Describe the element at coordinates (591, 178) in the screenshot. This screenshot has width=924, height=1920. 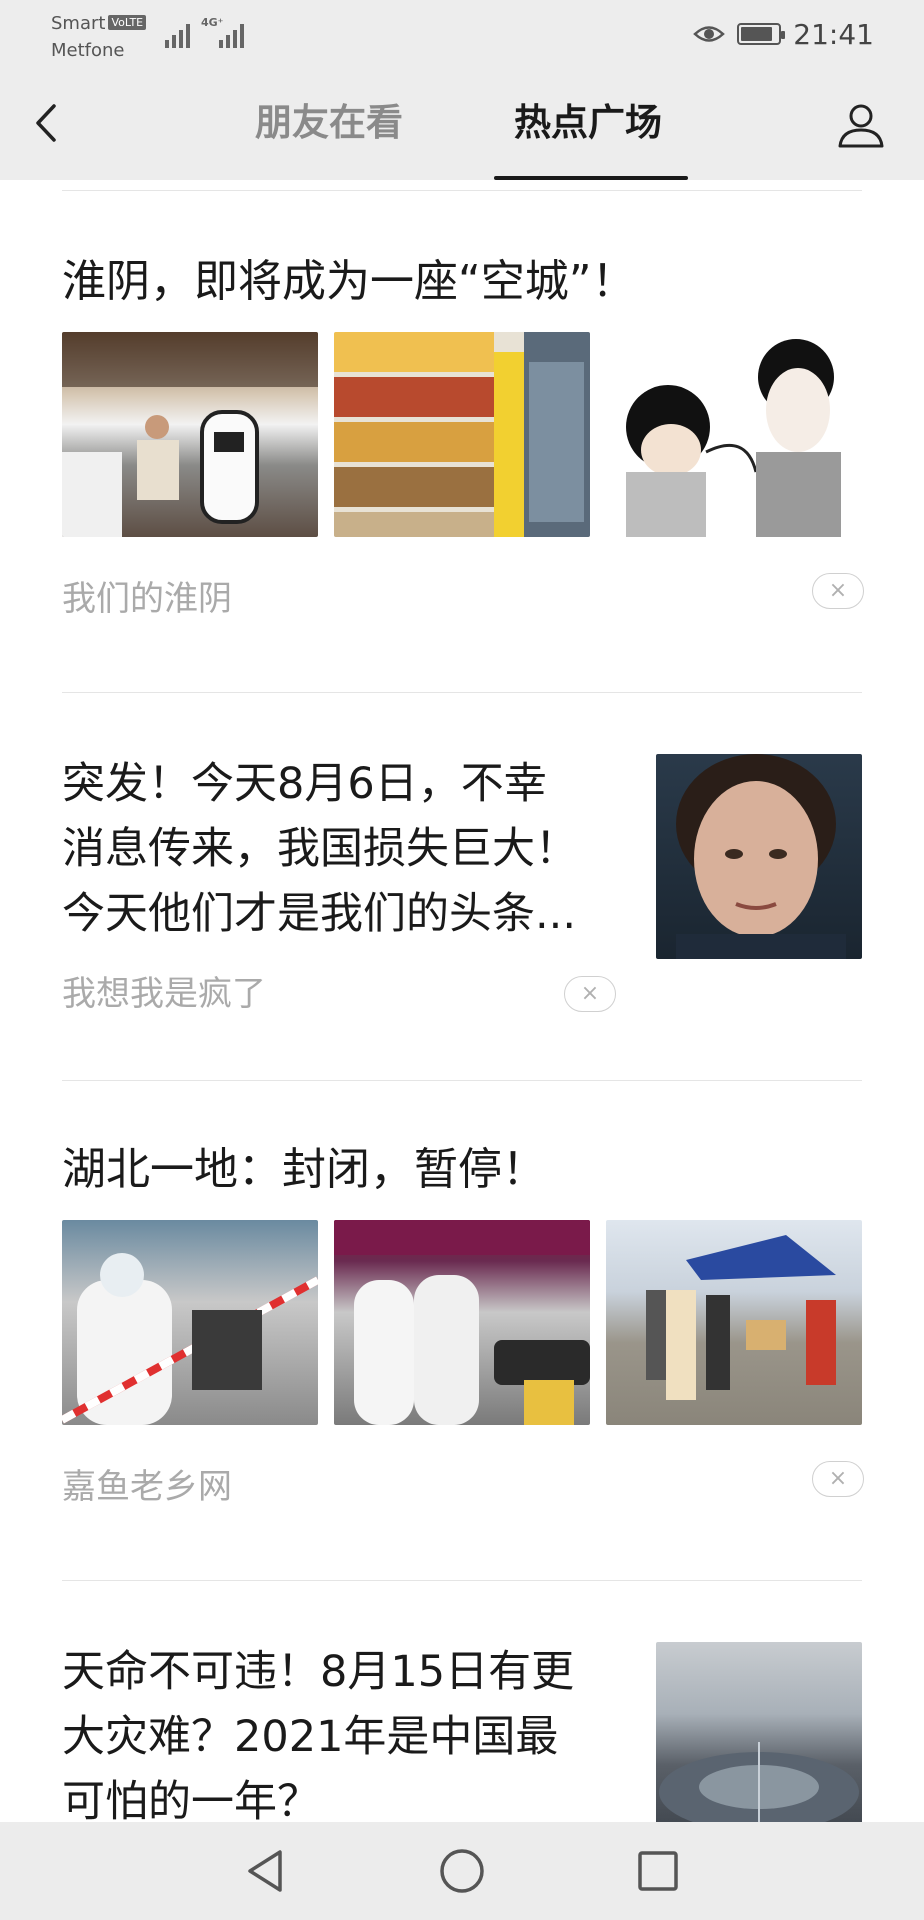
I see `active-tab-indicator` at that location.